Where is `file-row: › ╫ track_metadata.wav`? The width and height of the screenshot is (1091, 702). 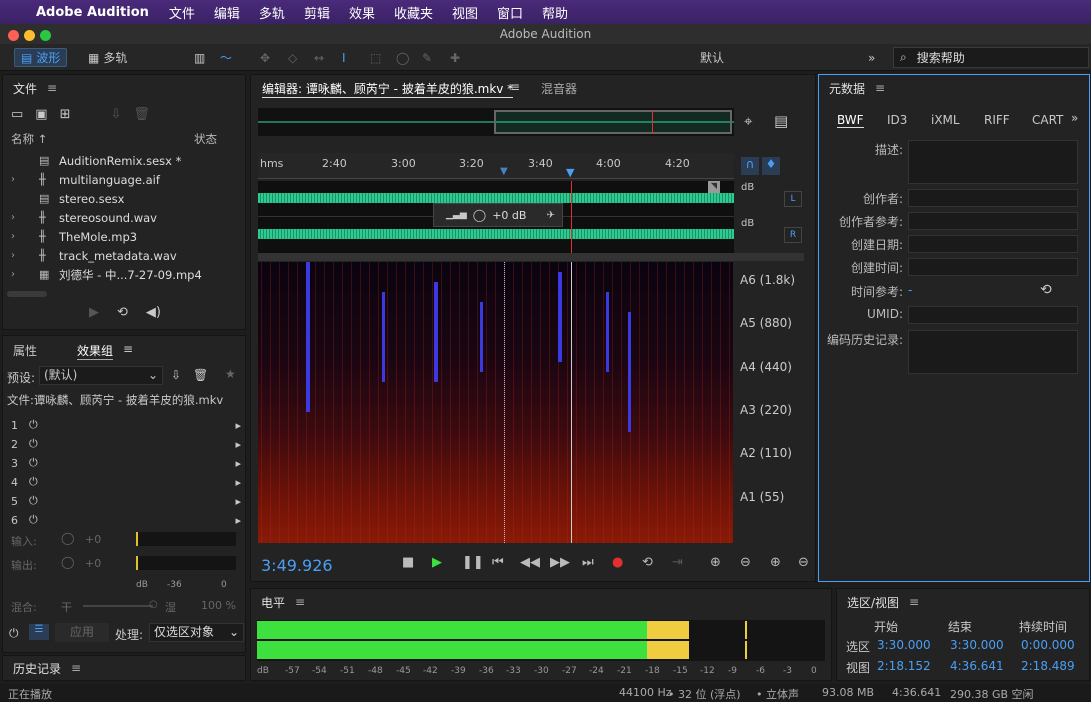
file-row: › ╫ track_metadata.wav is located at coordinates (94, 255).